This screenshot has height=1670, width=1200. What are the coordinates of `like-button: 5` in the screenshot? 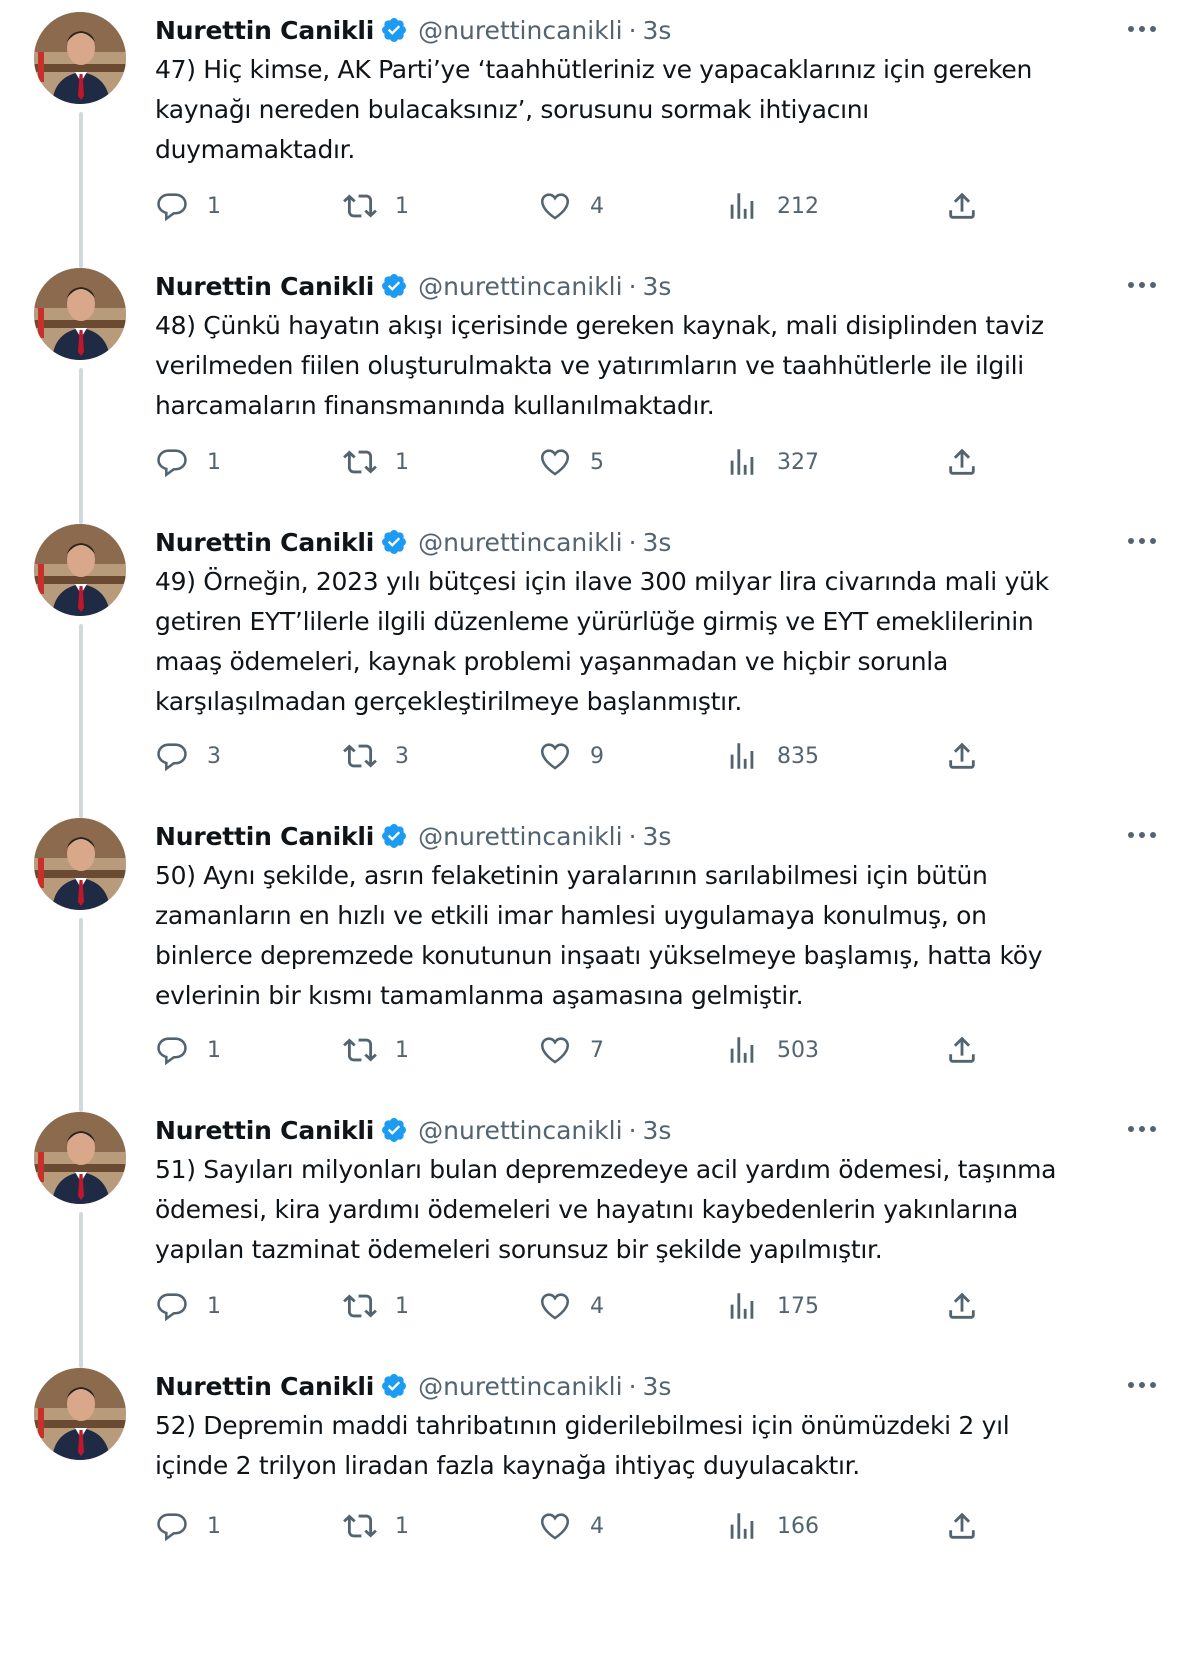 It's located at (571, 462).